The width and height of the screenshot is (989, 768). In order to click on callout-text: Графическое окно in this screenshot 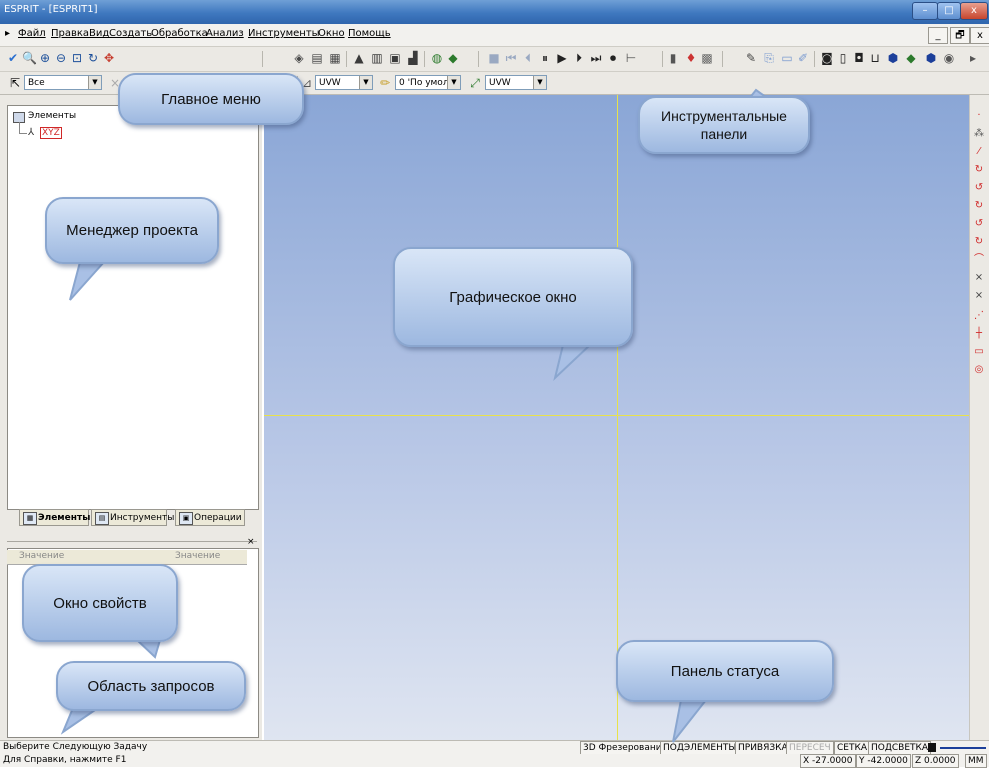, I will do `click(513, 297)`.